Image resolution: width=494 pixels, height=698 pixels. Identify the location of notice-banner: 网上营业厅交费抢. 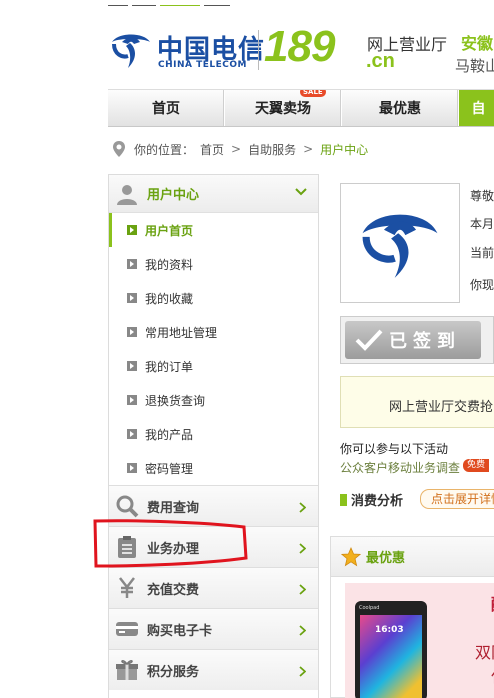
(417, 402).